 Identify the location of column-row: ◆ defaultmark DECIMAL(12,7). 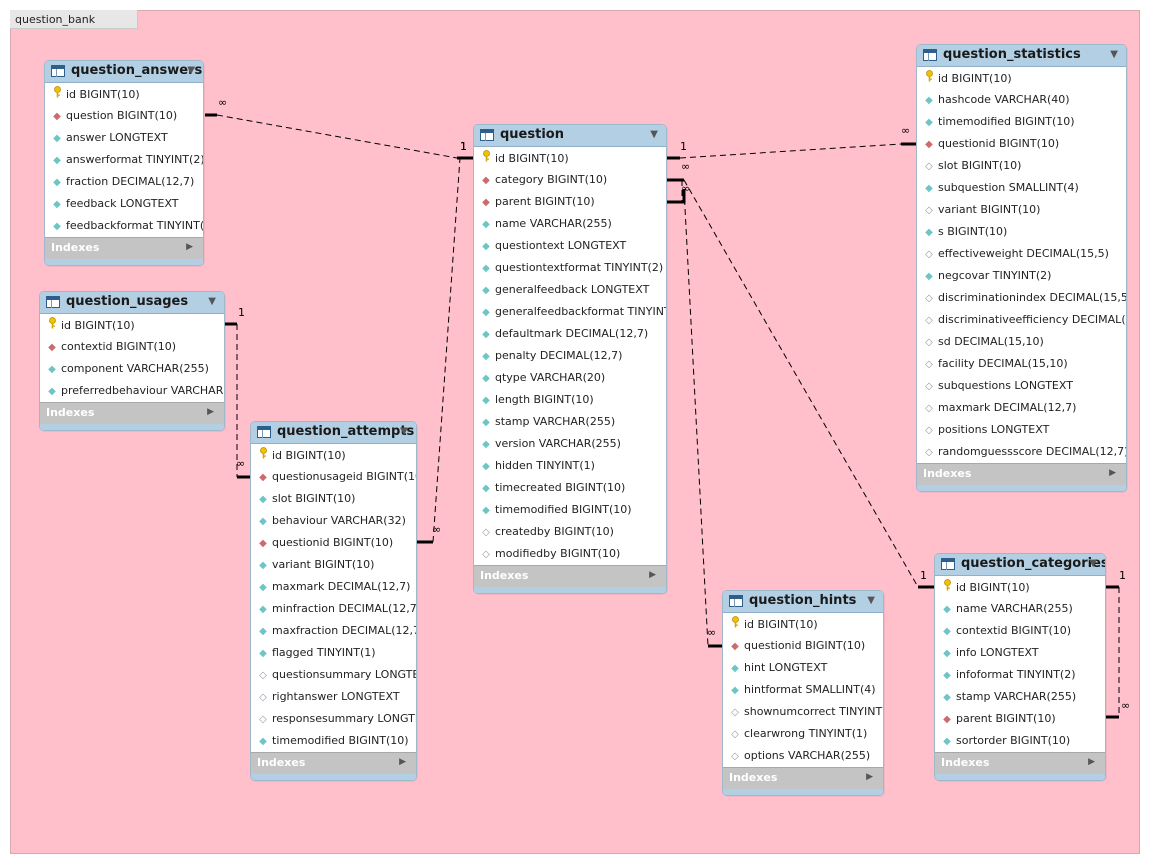
(570, 334).